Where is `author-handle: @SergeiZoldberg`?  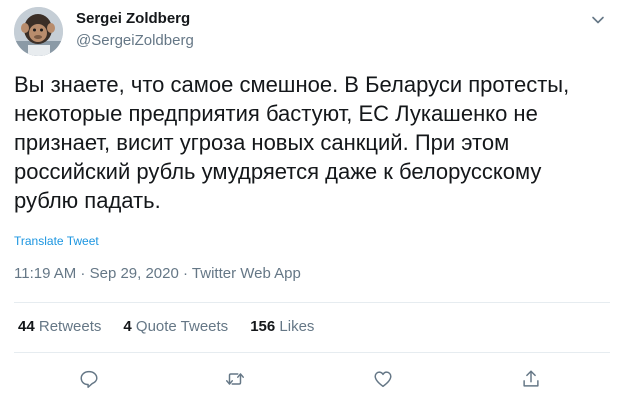
author-handle: @SergeiZoldberg is located at coordinates (135, 41).